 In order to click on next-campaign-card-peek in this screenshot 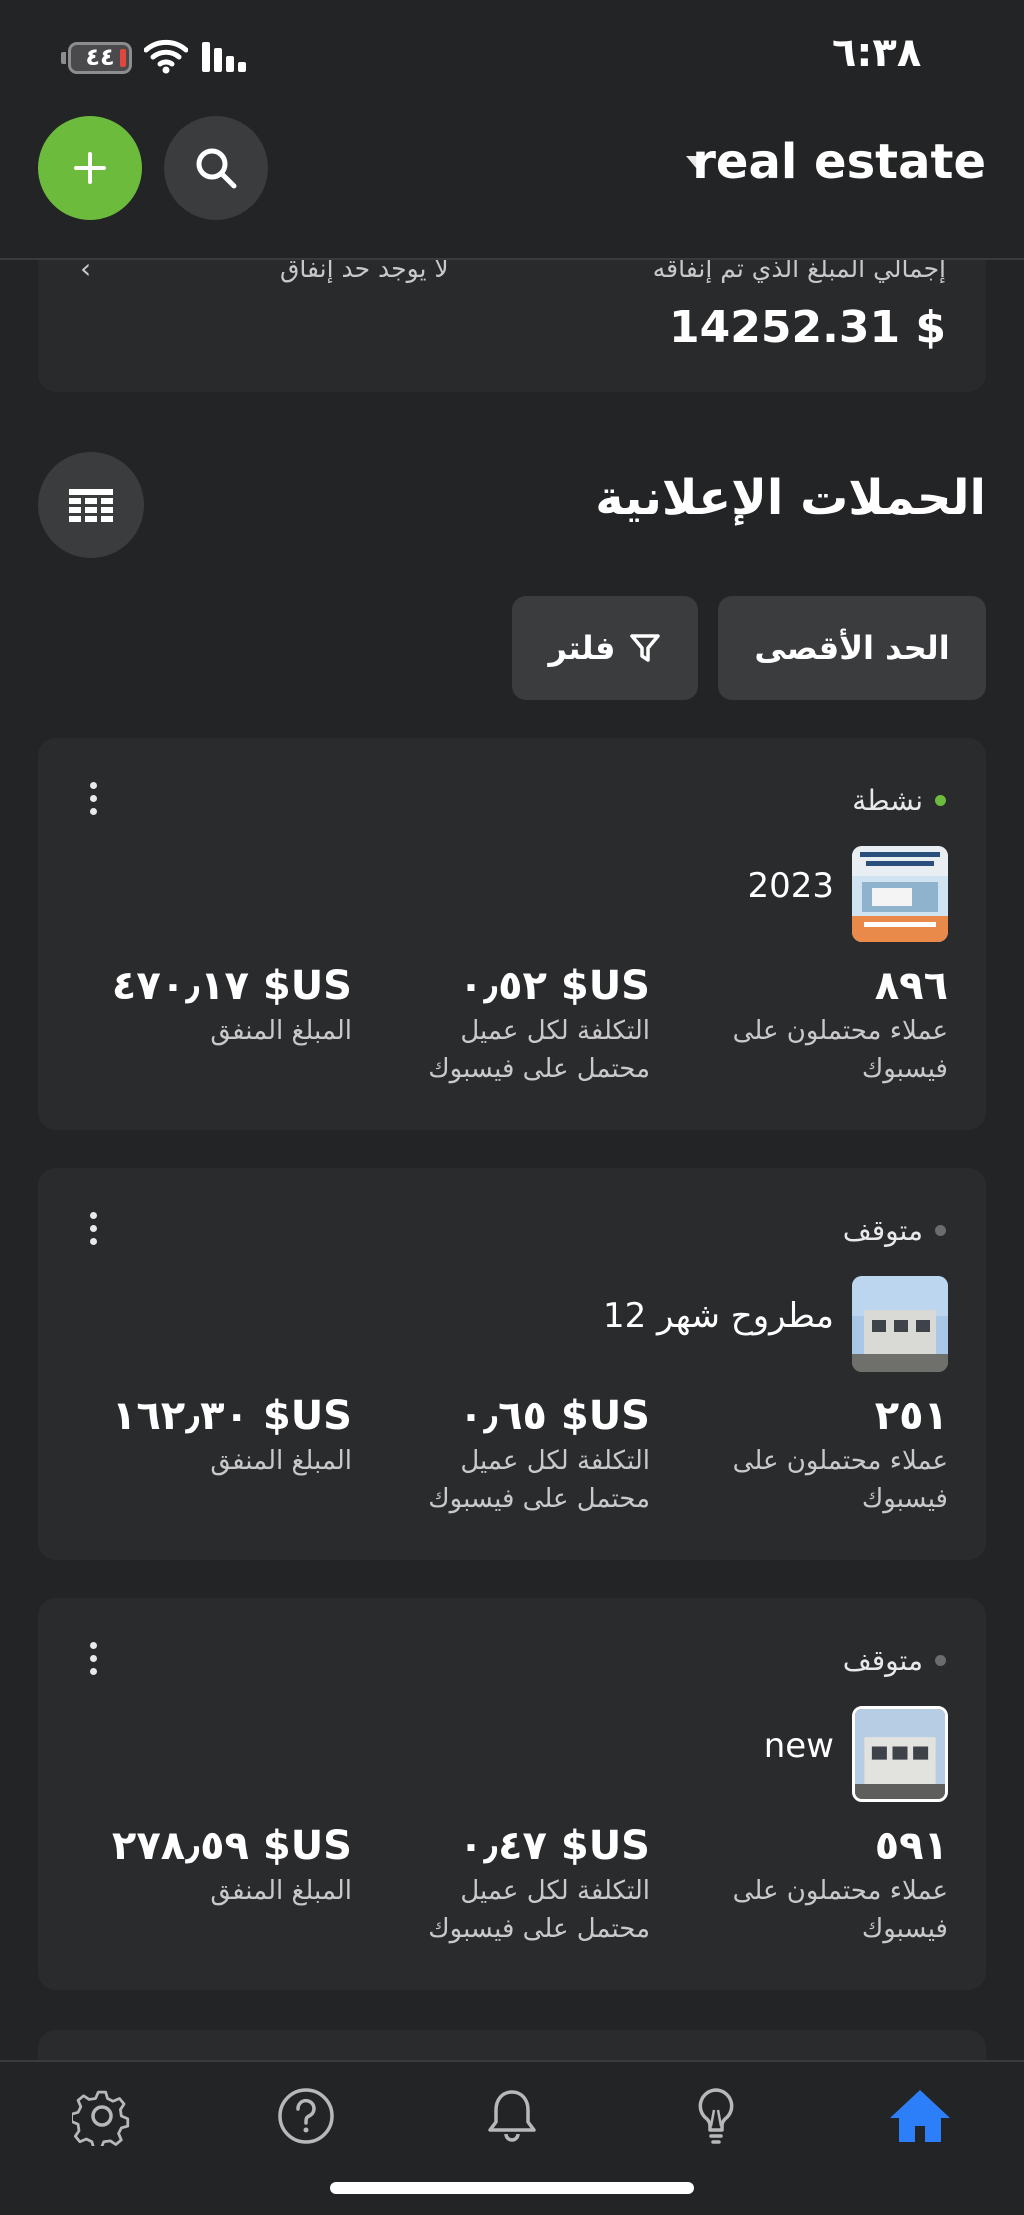, I will do `click(512, 2045)`.